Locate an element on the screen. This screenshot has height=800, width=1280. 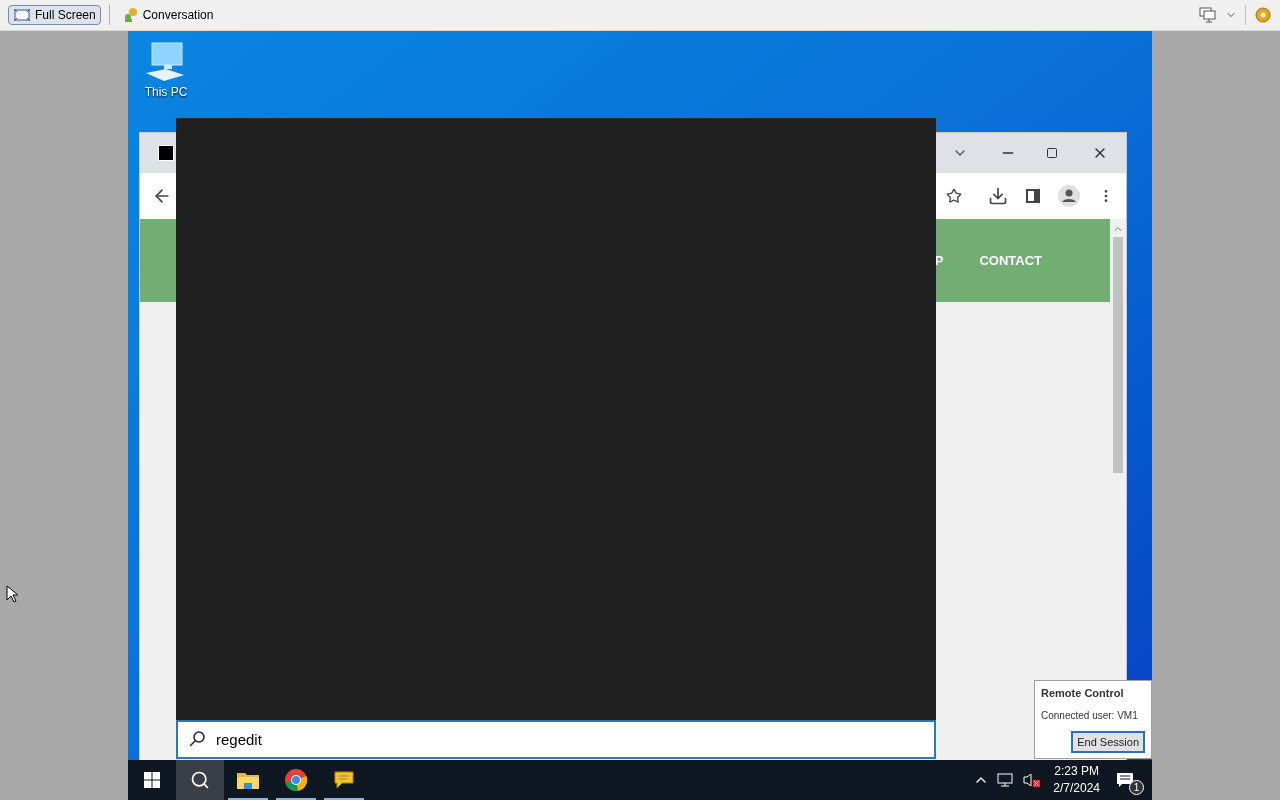
folder-icon is located at coordinates (248, 780).